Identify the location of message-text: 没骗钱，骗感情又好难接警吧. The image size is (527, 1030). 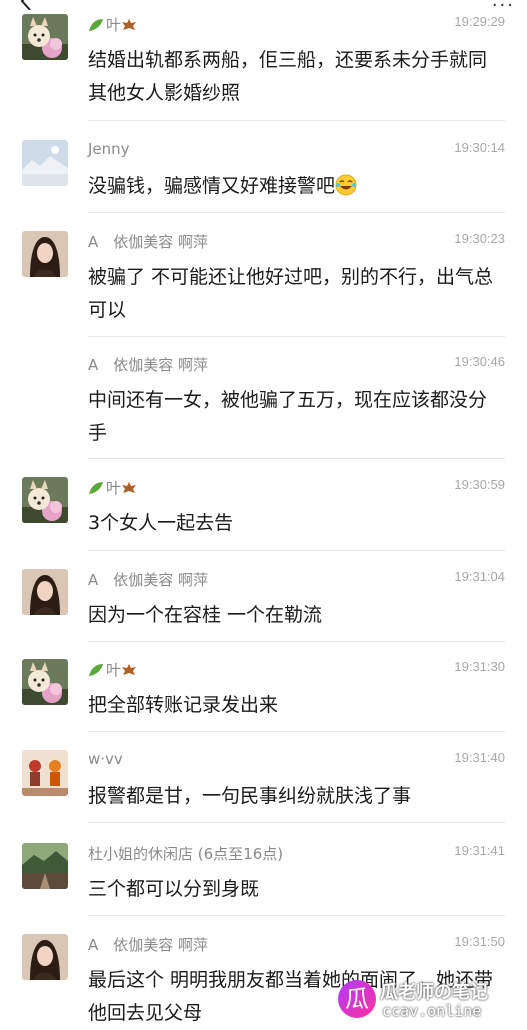
(293, 186).